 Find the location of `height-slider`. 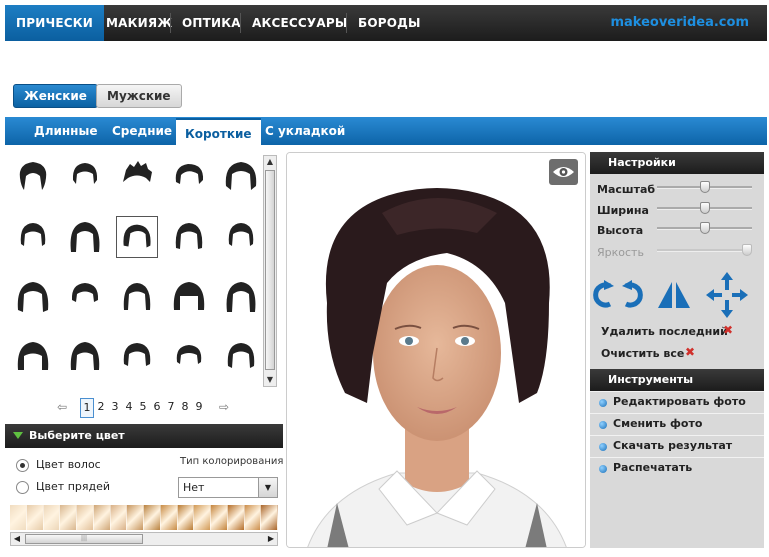

height-slider is located at coordinates (704, 228).